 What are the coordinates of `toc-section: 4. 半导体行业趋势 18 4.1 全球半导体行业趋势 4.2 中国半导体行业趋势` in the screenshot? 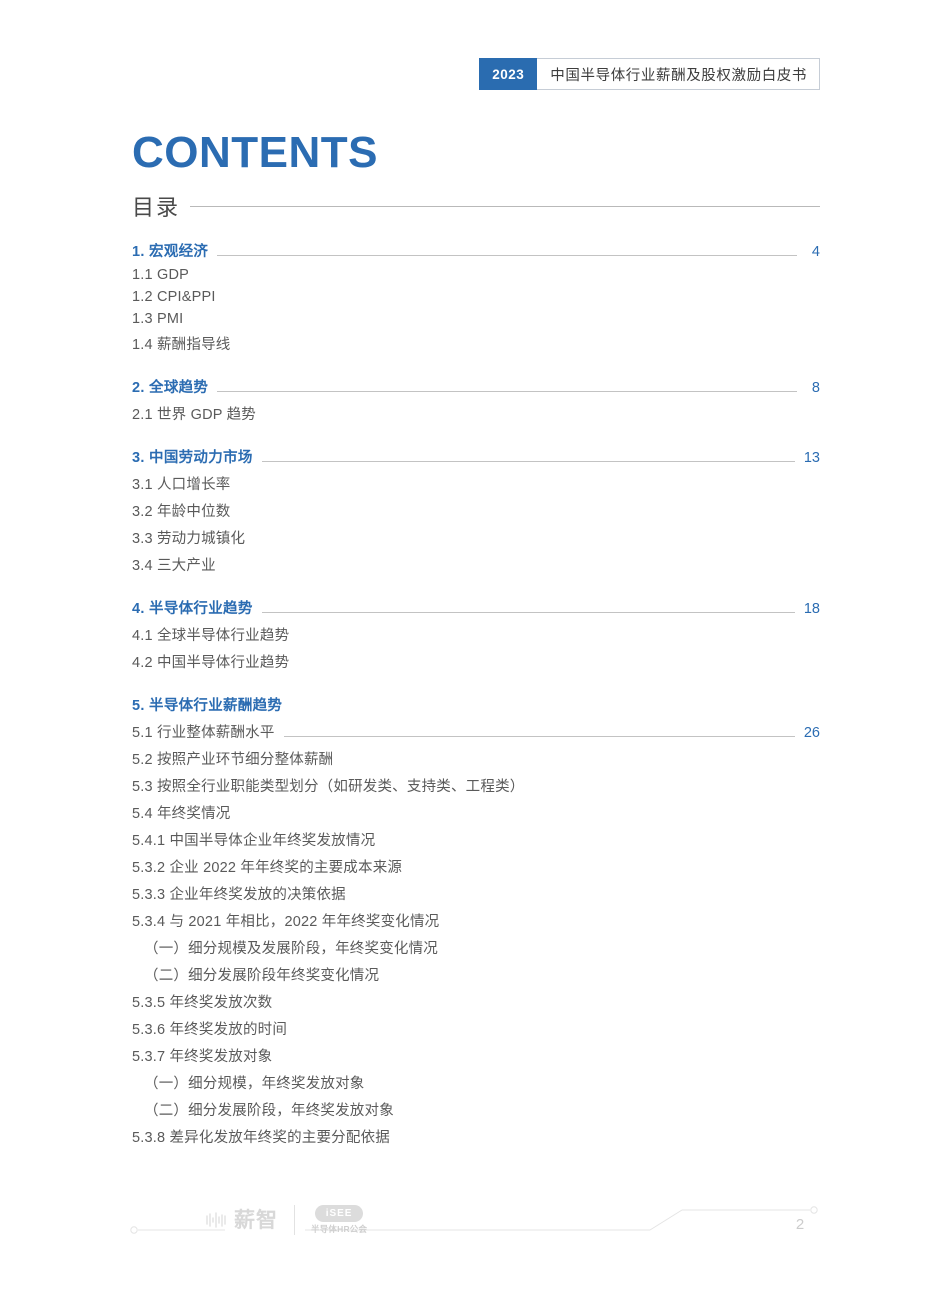 It's located at (476, 634).